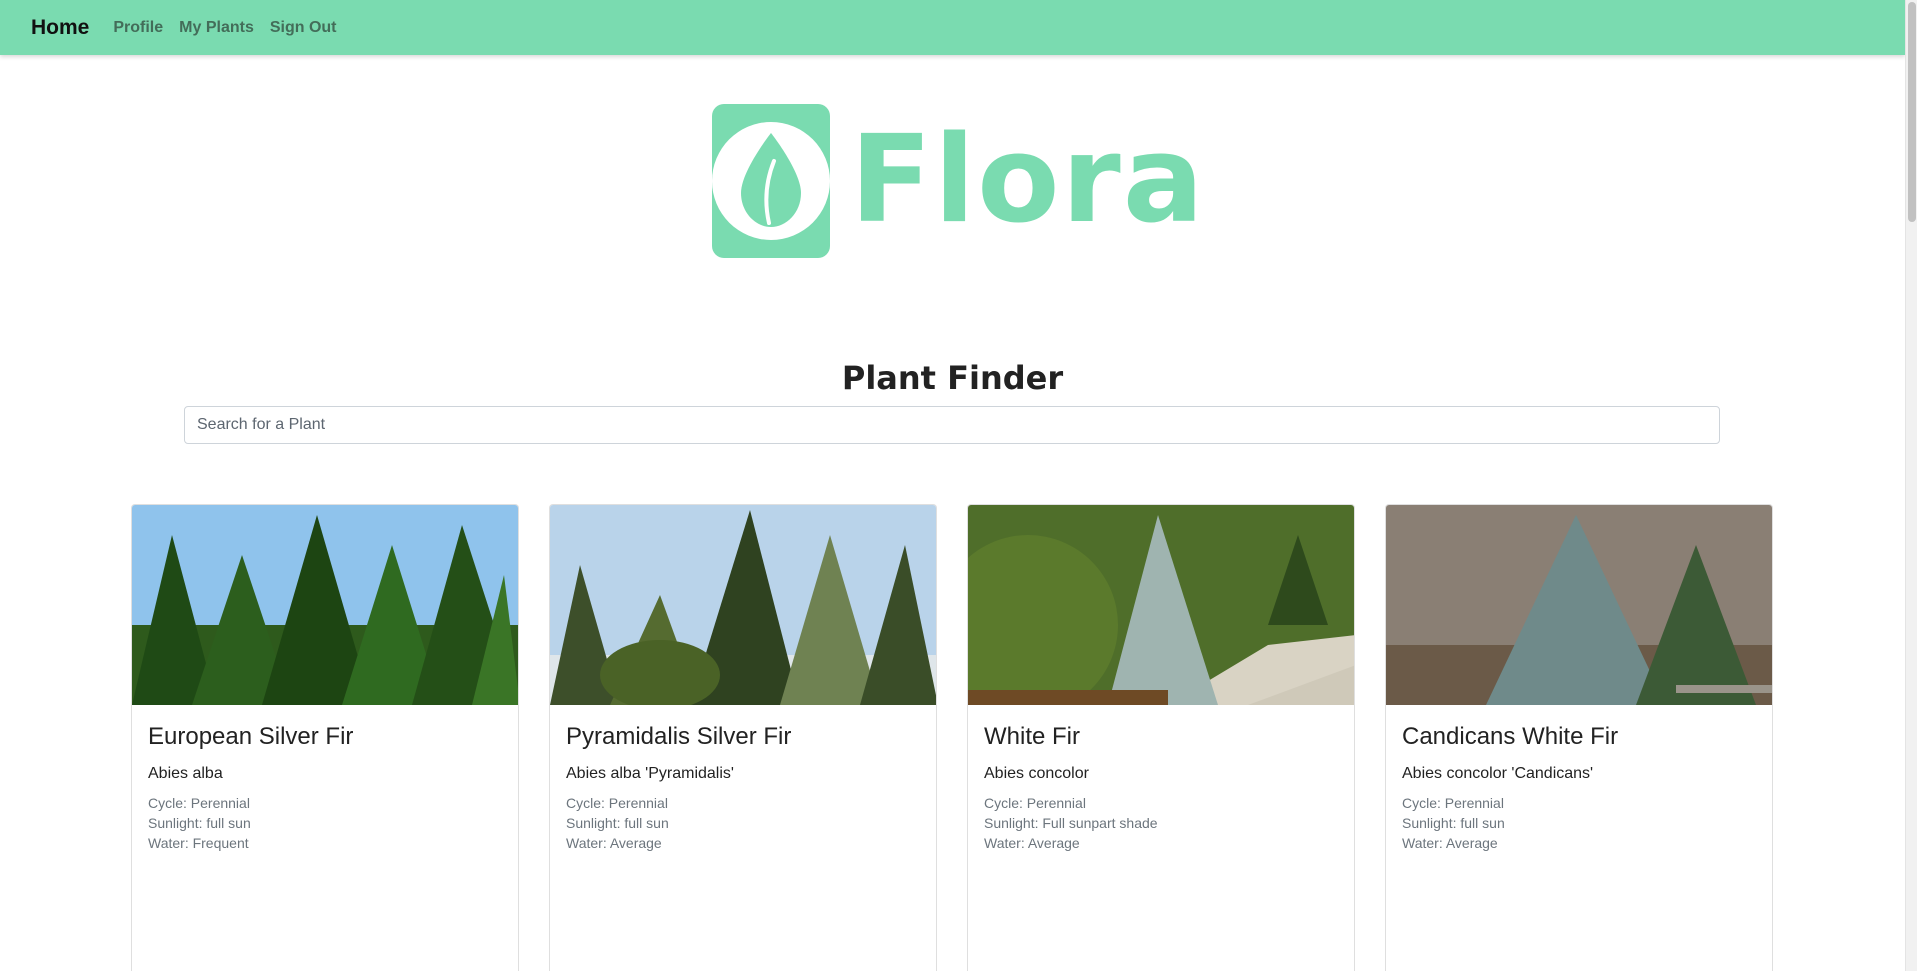  What do you see at coordinates (952, 378) in the screenshot?
I see `page-title: Plant Finder` at bounding box center [952, 378].